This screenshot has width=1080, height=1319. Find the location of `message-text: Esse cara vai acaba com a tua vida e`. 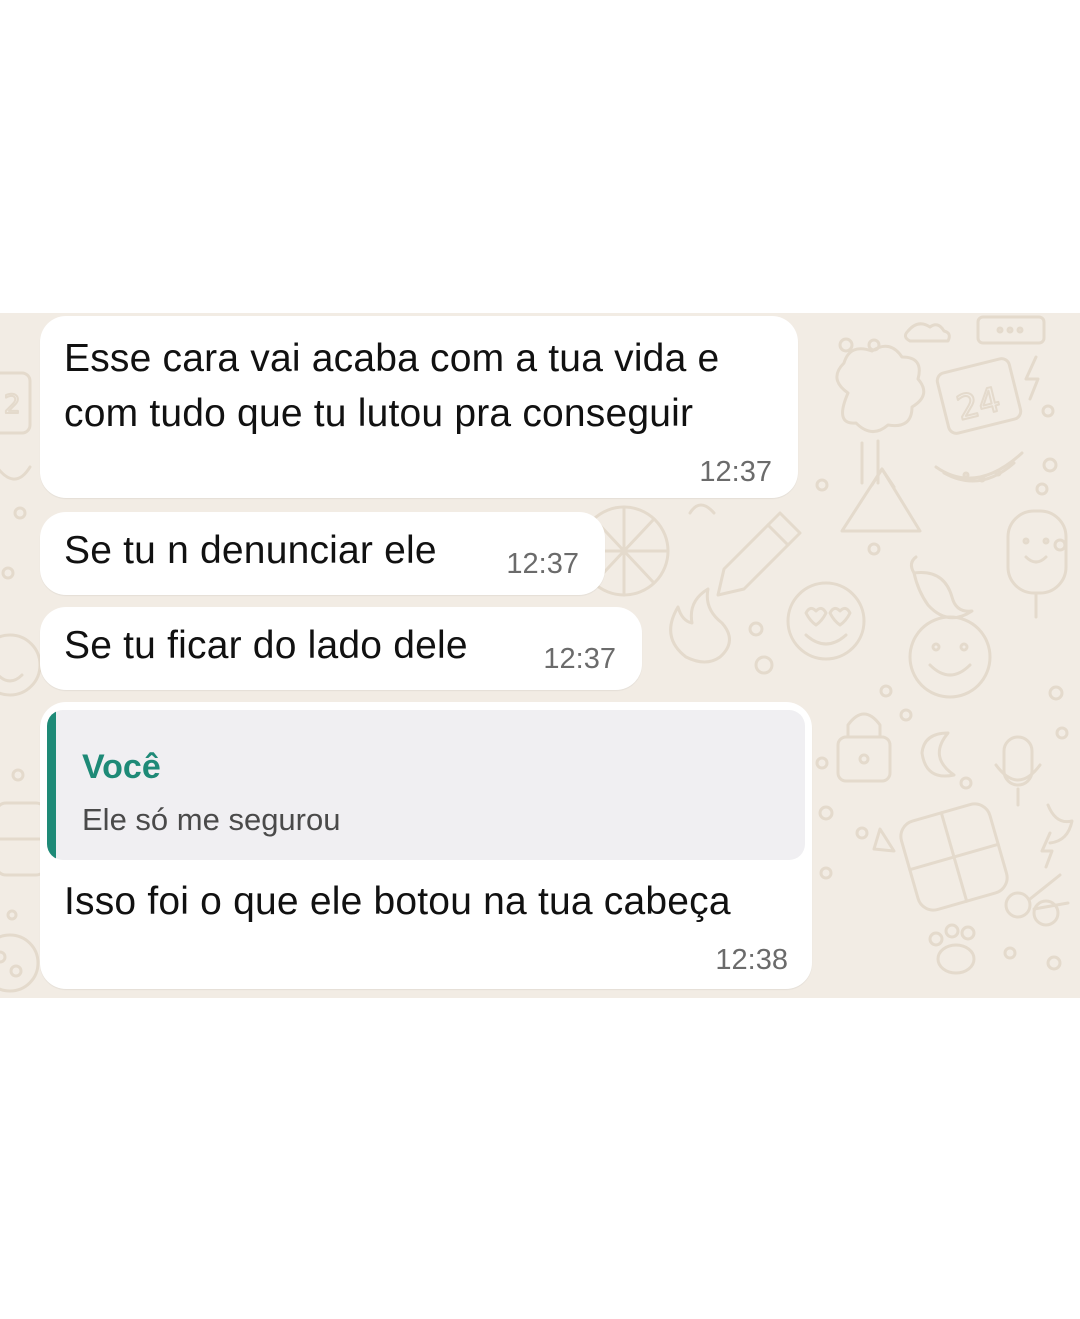

message-text: Esse cara vai acaba com a tua vida e is located at coordinates (392, 358).